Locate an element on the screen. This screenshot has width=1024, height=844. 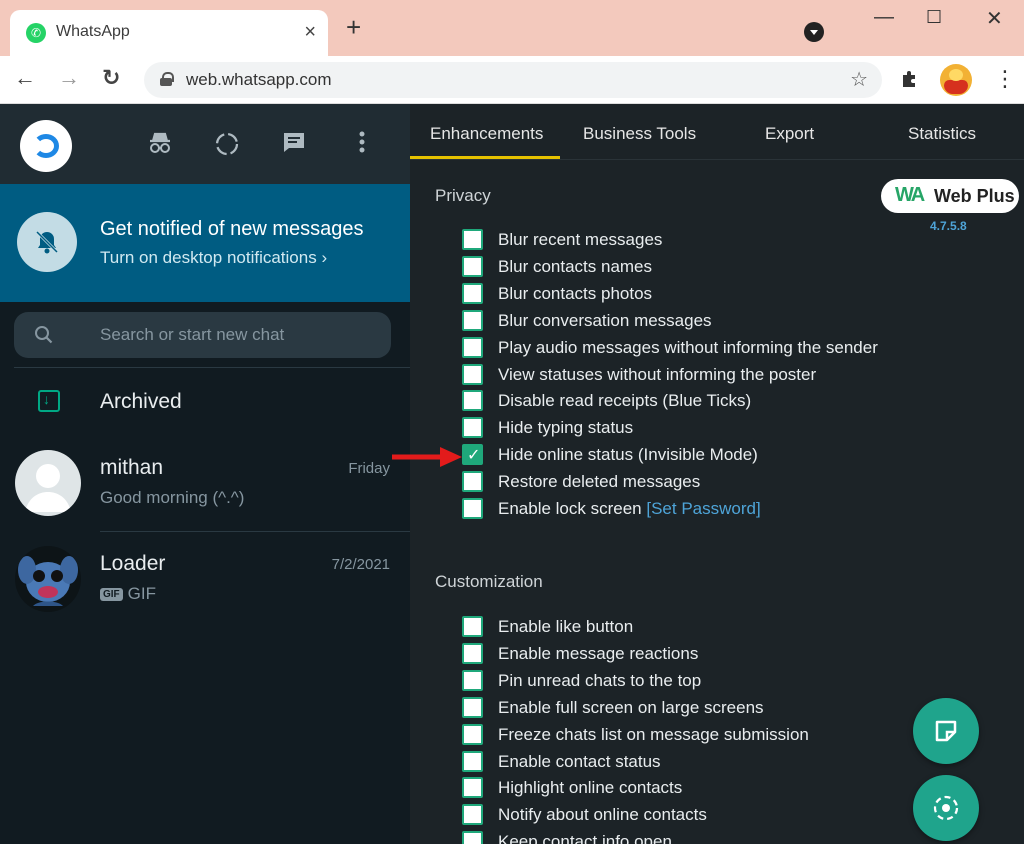
option-label: Freeze chats list on message submission is located at coordinates (653, 735).